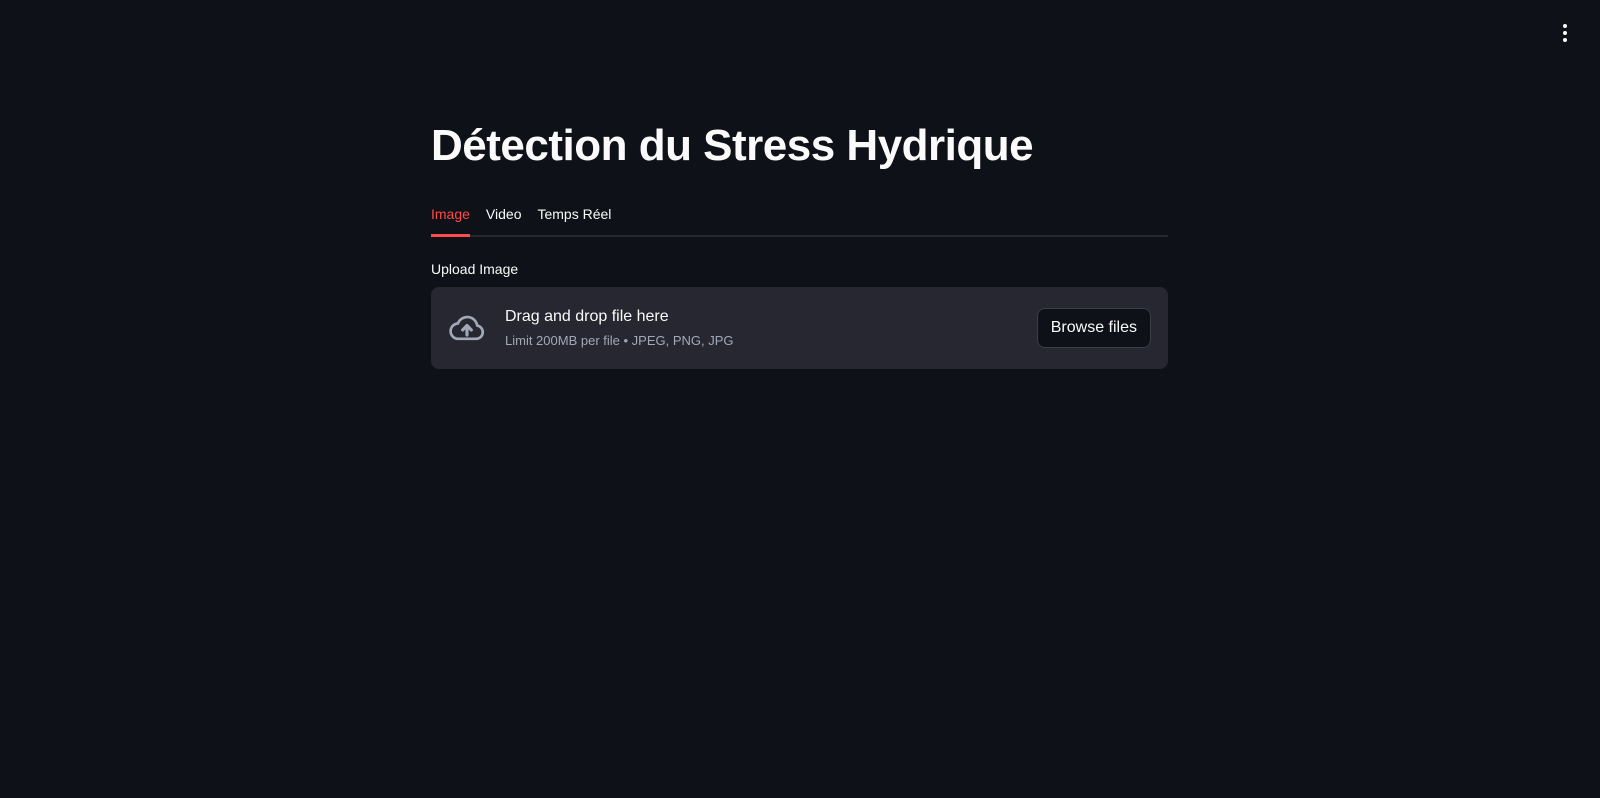 The width and height of the screenshot is (1600, 798). I want to click on page-title: Détection du Stress Hydrique, so click(732, 145).